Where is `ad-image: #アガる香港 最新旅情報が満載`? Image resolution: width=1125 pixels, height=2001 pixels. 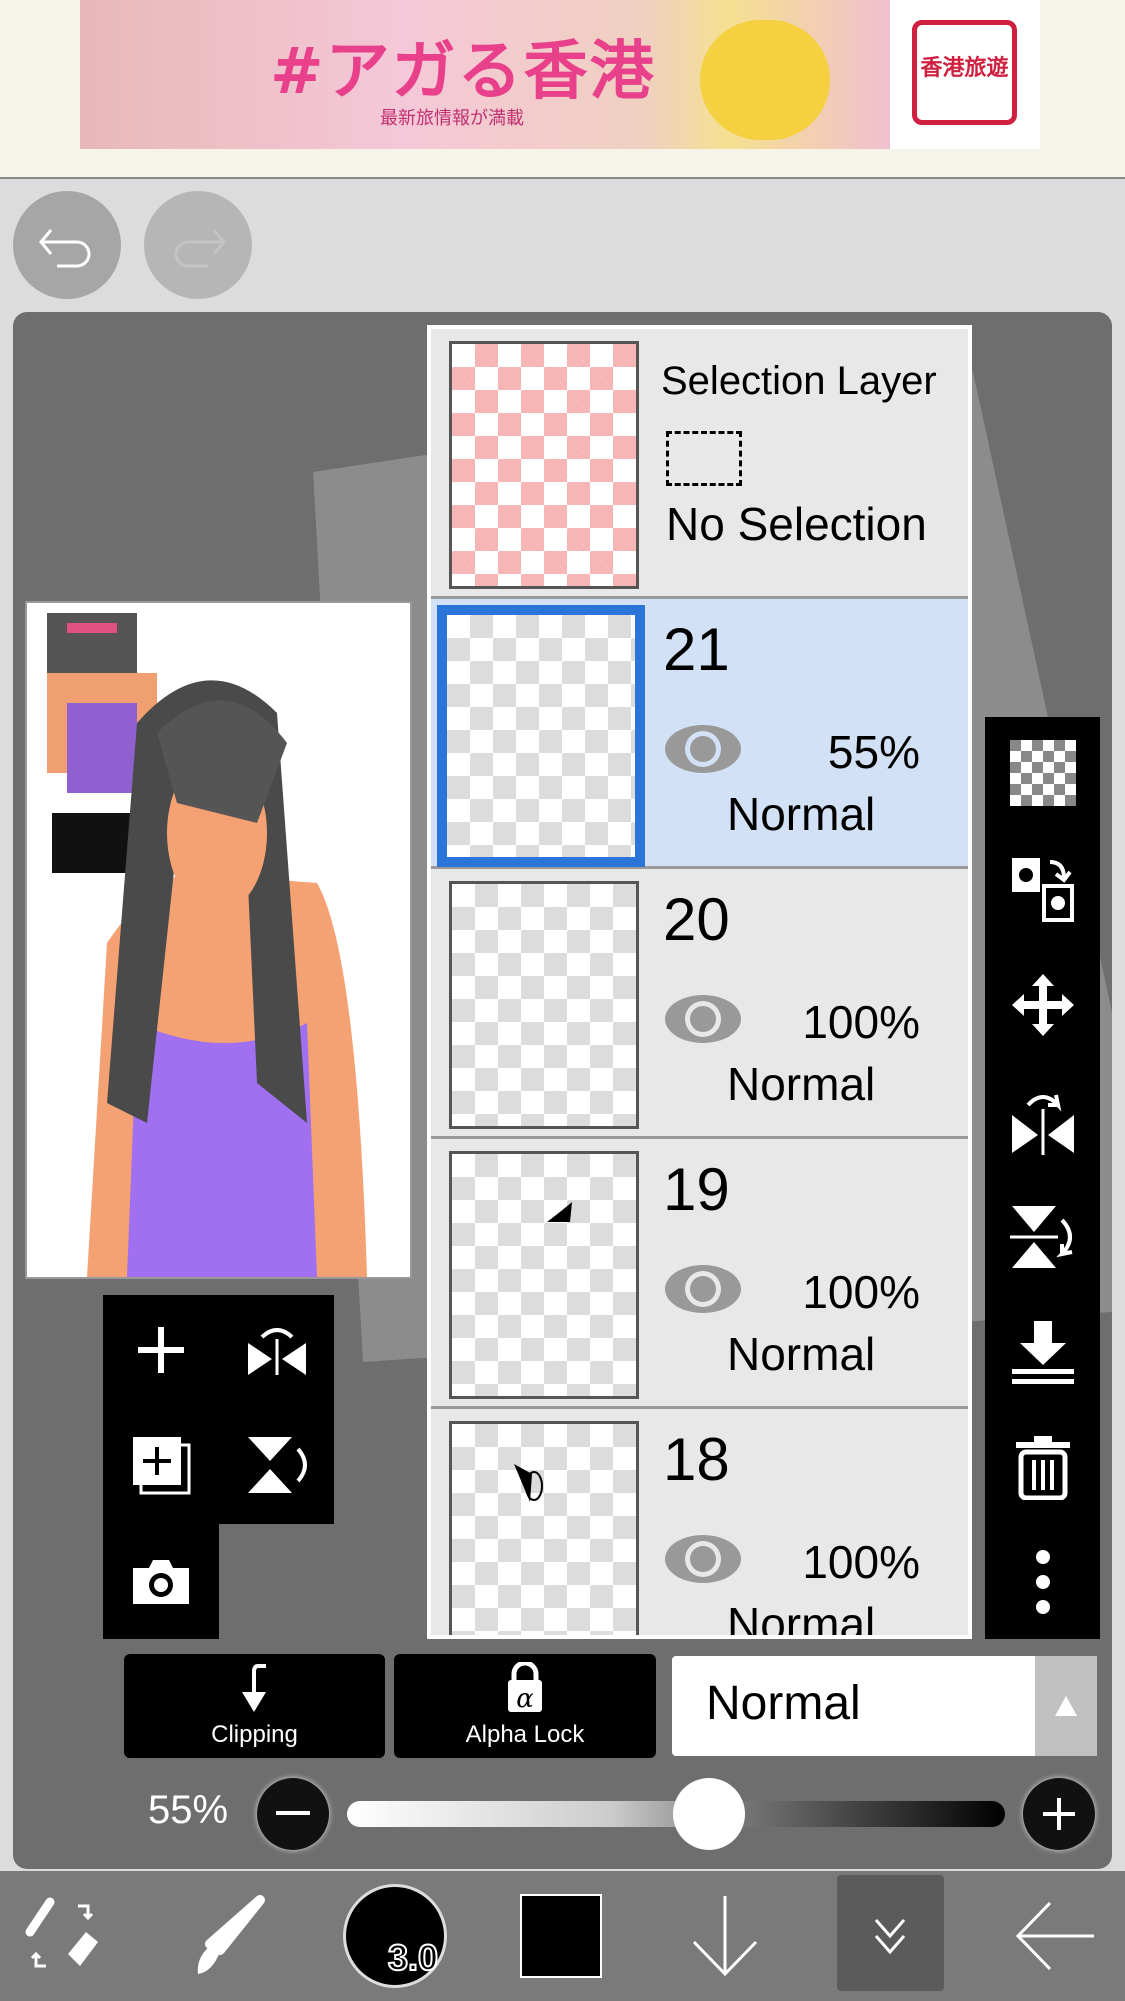
ad-image: #アガる香港 最新旅情報が満載 is located at coordinates (485, 74).